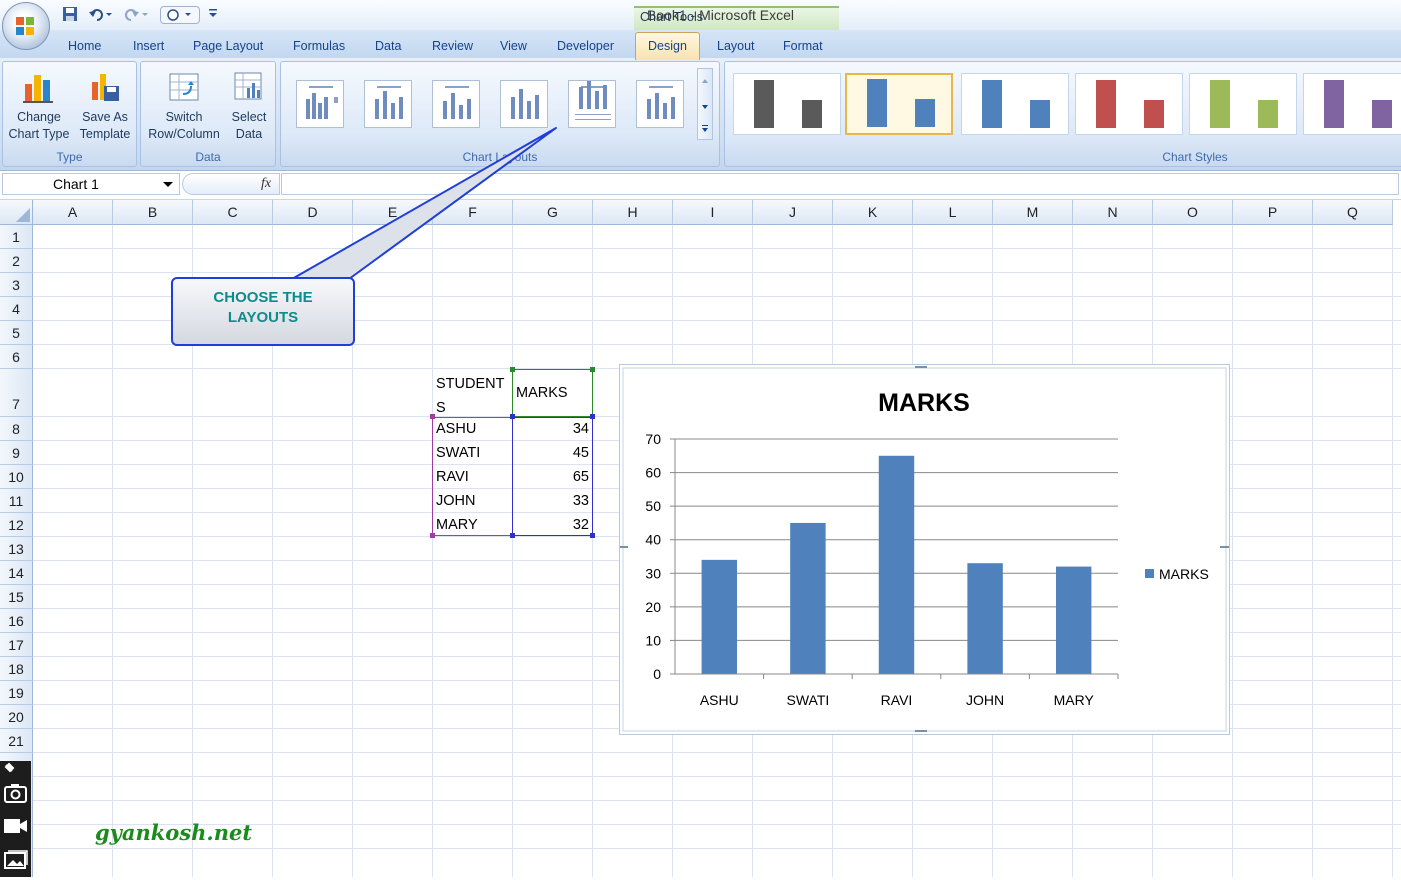 The height and width of the screenshot is (880, 1401). What do you see at coordinates (16, 717) in the screenshot?
I see `row-header-20: 20` at bounding box center [16, 717].